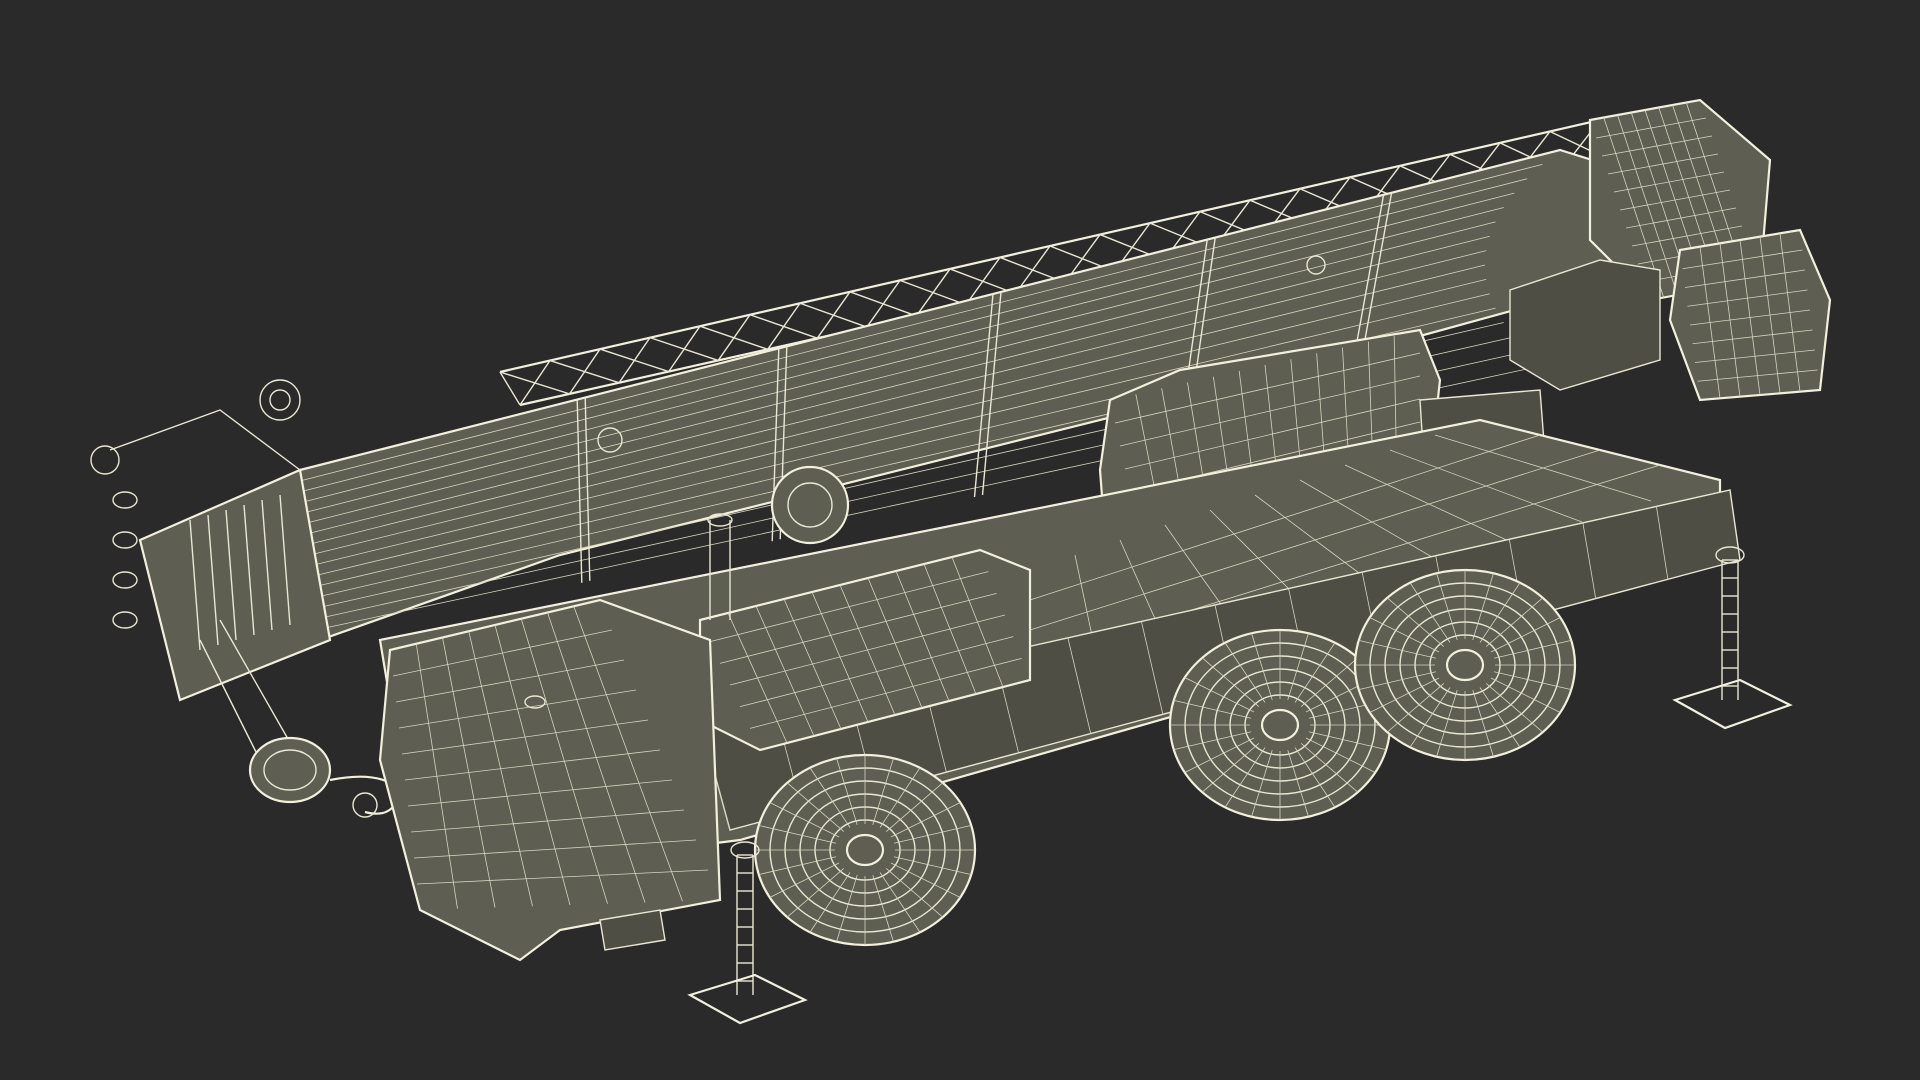 This screenshot has height=1080, width=1920. I want to click on boom-head, so click(211, 540).